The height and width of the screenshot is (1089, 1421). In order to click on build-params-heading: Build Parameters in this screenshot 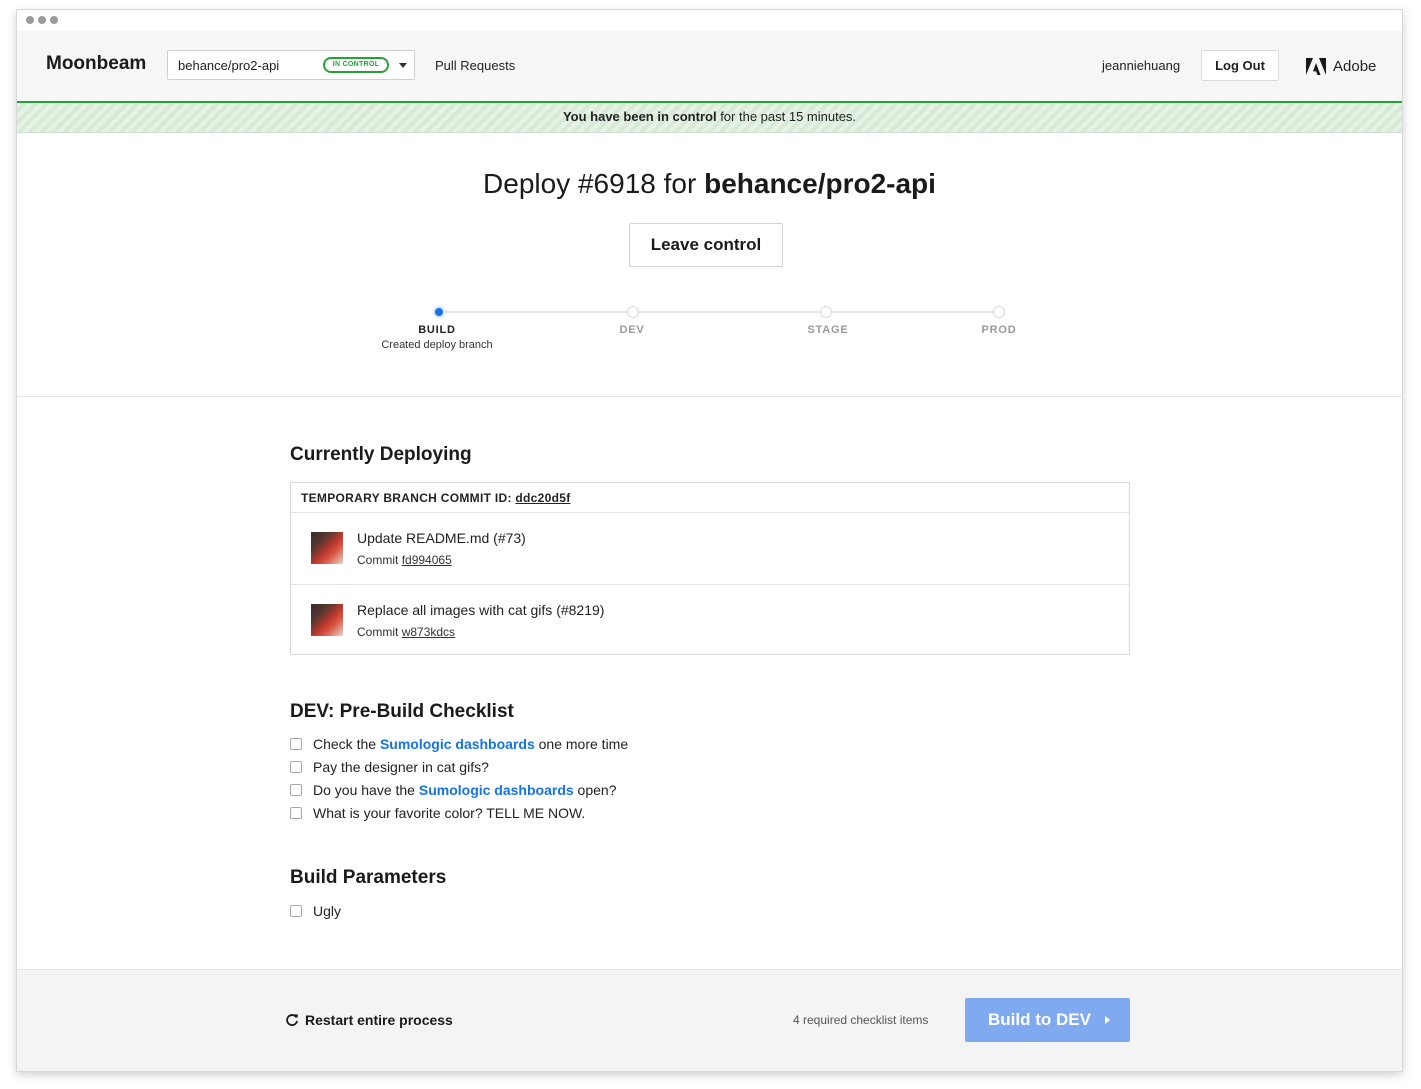, I will do `click(368, 877)`.